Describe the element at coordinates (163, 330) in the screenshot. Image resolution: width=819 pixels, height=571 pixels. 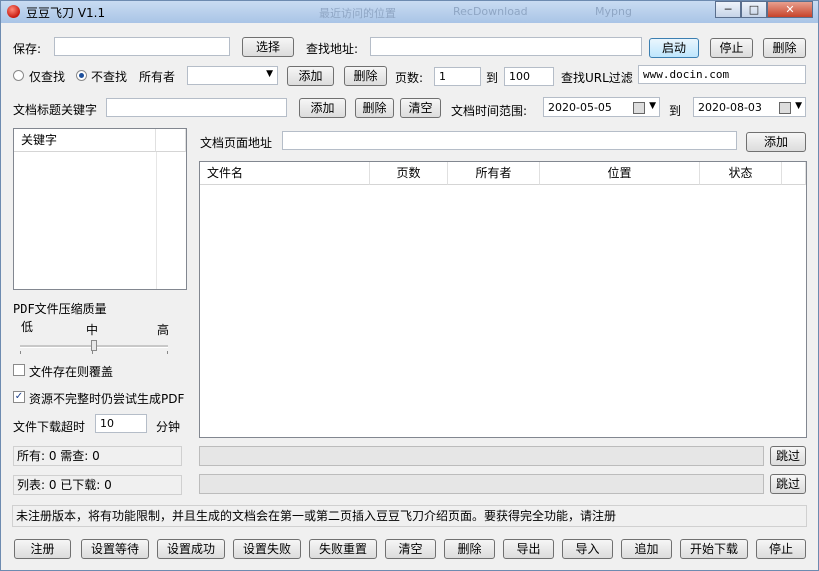
I see `quality-high-label: 高` at that location.